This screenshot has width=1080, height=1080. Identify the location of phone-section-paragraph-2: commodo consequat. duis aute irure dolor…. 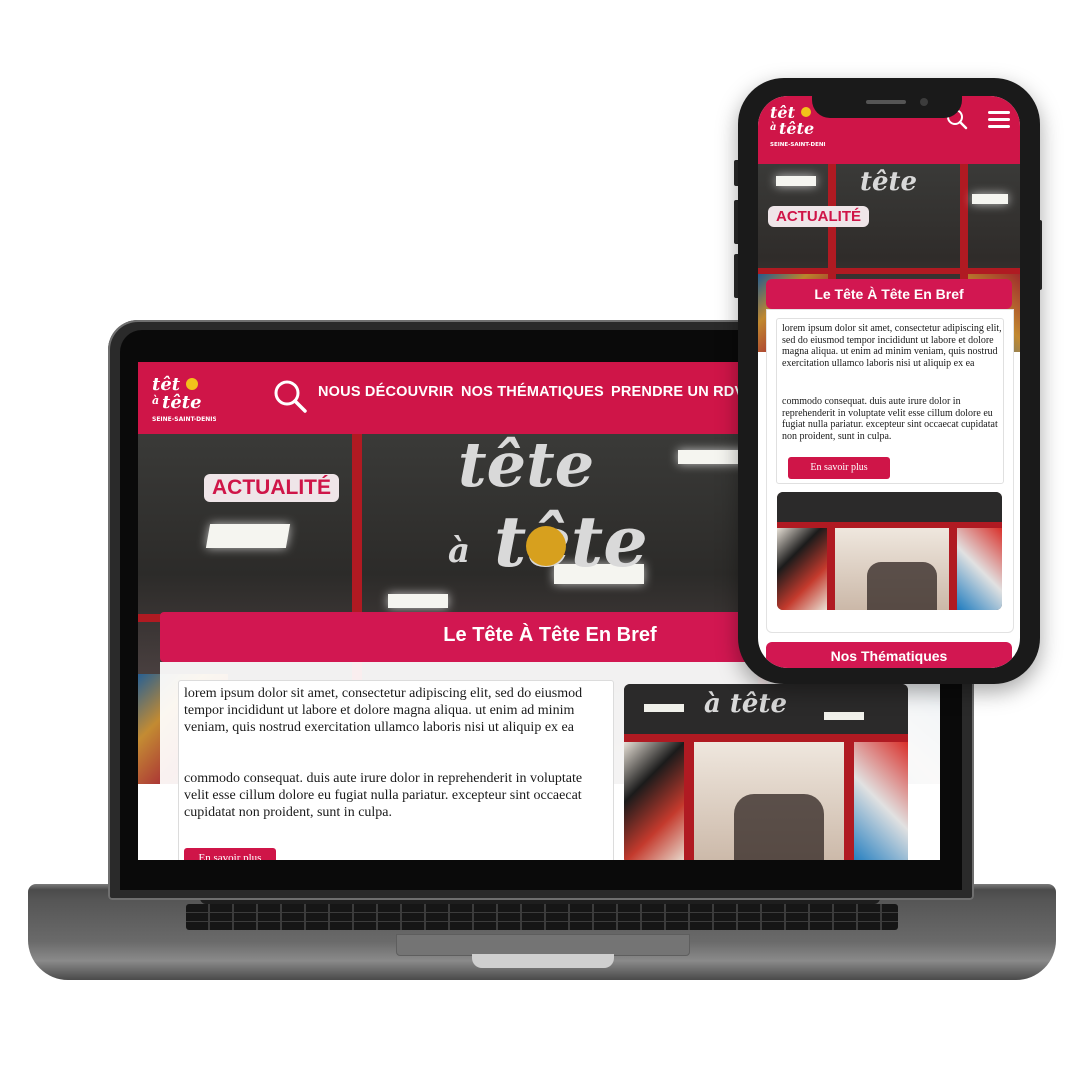
(890, 419).